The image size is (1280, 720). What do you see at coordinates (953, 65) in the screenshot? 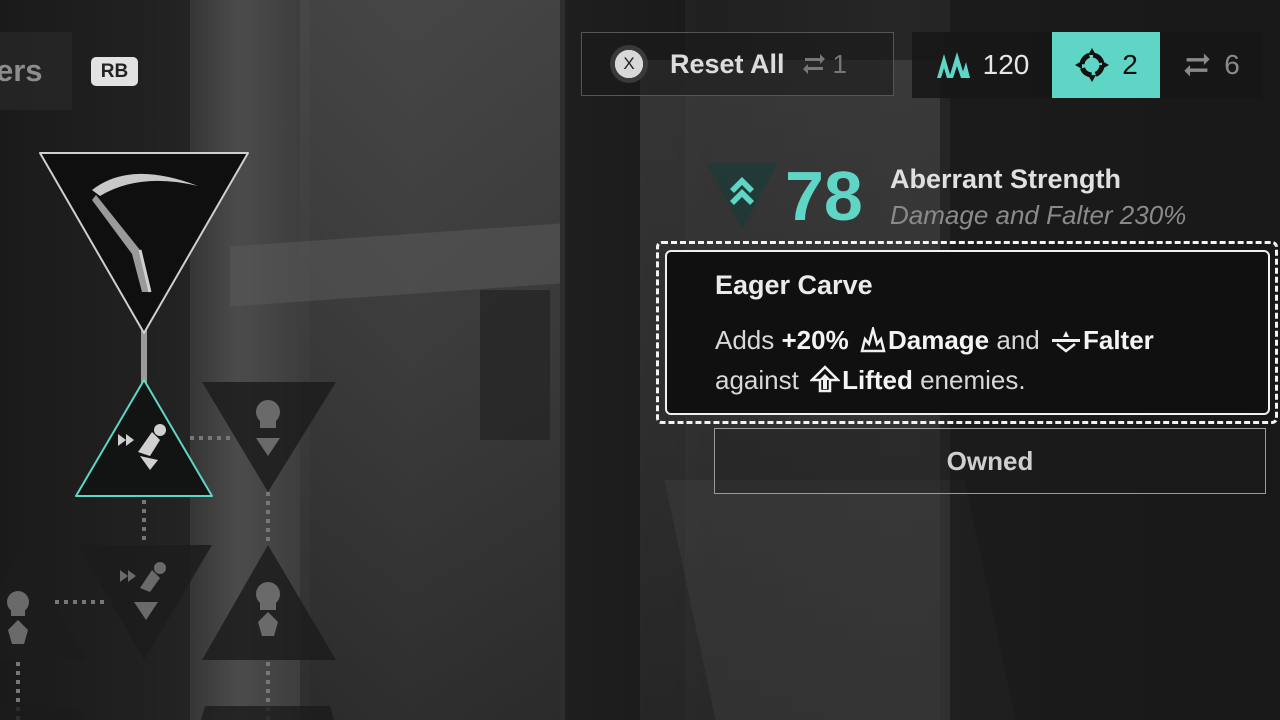
I see `spire-icon` at bounding box center [953, 65].